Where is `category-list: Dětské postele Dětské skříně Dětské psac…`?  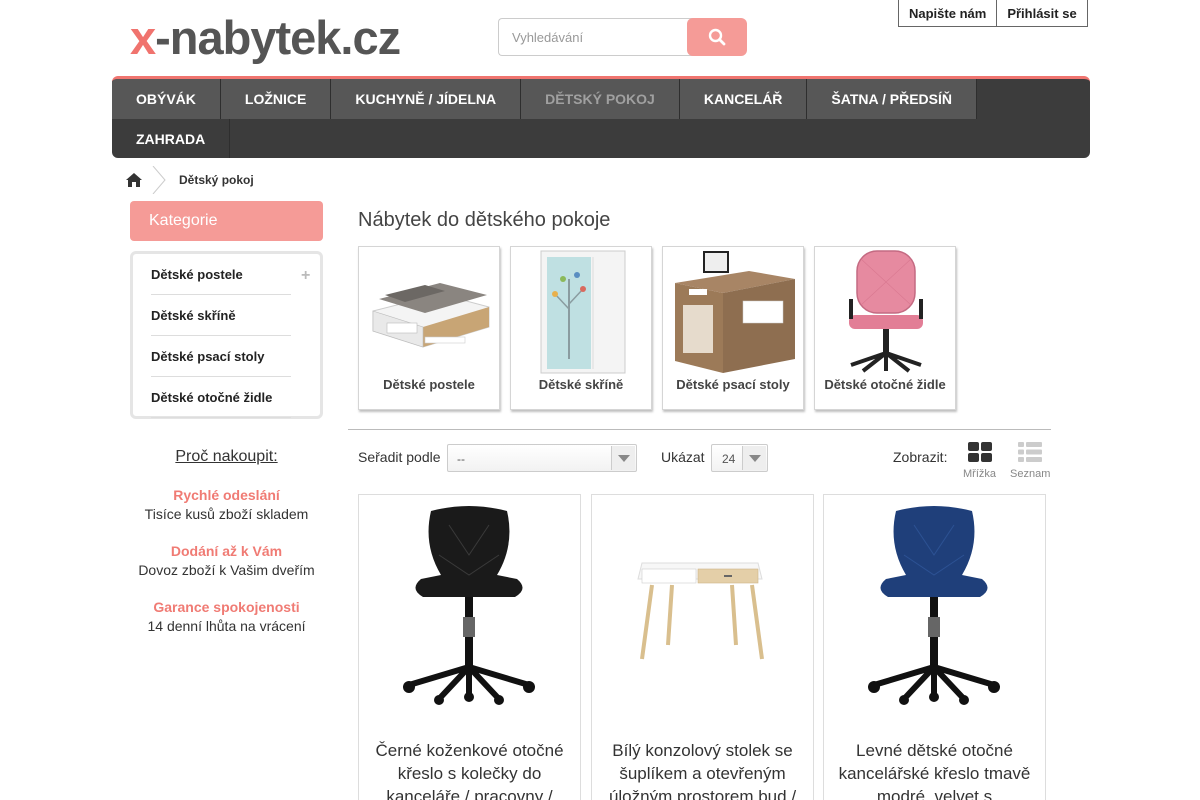
category-list: Dětské postele Dětské skříně Dětské psac… is located at coordinates (226, 335).